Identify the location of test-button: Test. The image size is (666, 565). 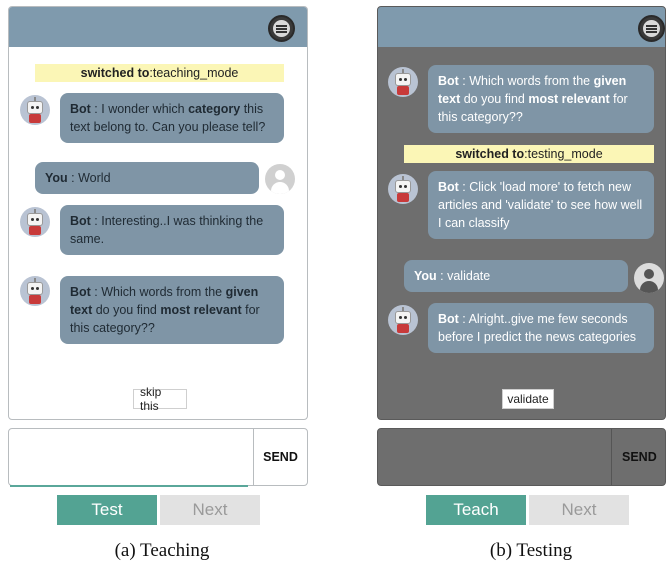
(107, 510).